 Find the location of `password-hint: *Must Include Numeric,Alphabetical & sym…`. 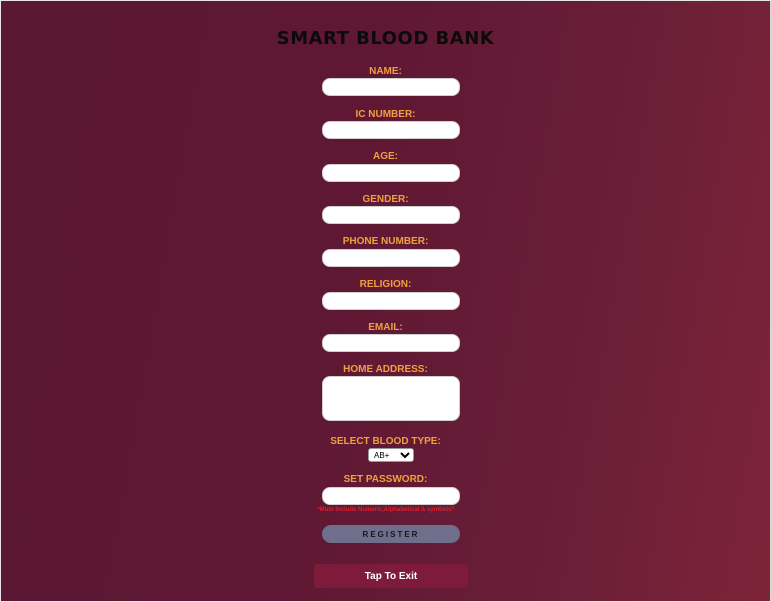

password-hint: *Must Include Numeric,Alphabetical & sym… is located at coordinates (385, 510).